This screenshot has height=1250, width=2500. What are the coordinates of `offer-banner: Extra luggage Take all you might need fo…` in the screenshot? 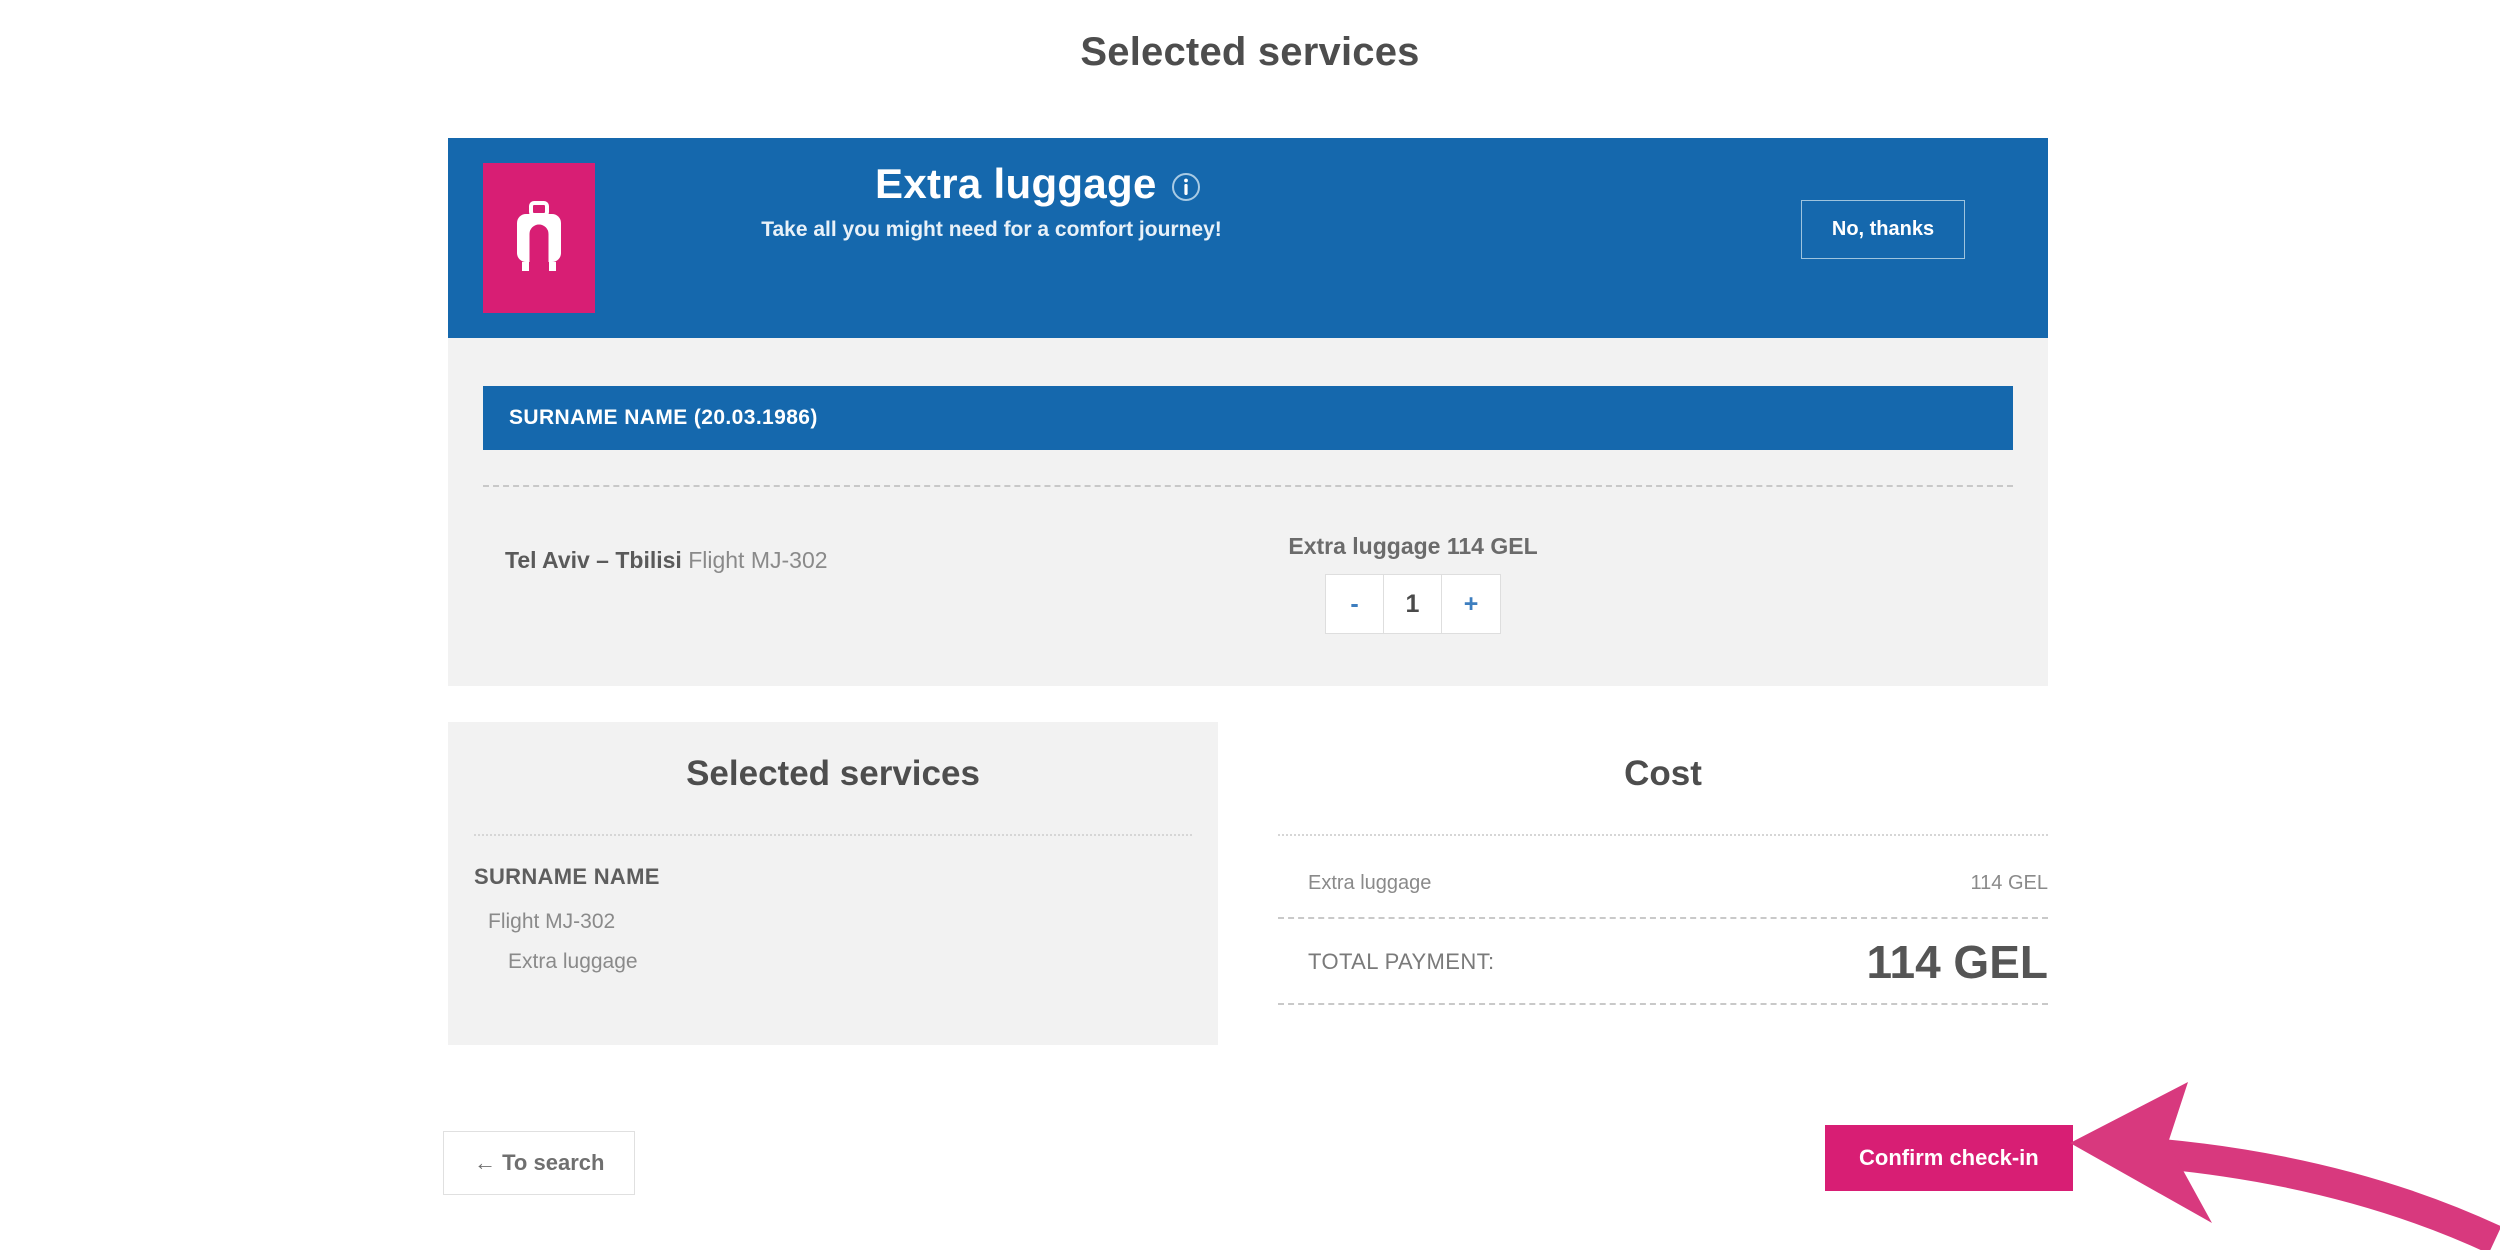 It's located at (1248, 238).